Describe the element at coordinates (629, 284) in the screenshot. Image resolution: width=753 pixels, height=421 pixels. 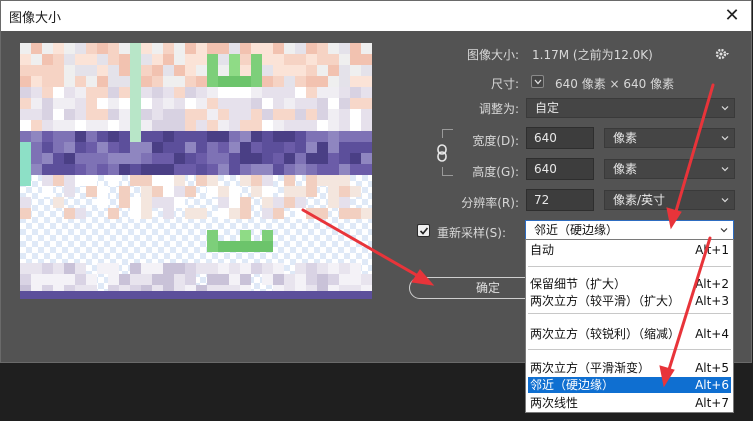
I see `option-preserve-details: 保留细节（扩大） Alt+2` at that location.